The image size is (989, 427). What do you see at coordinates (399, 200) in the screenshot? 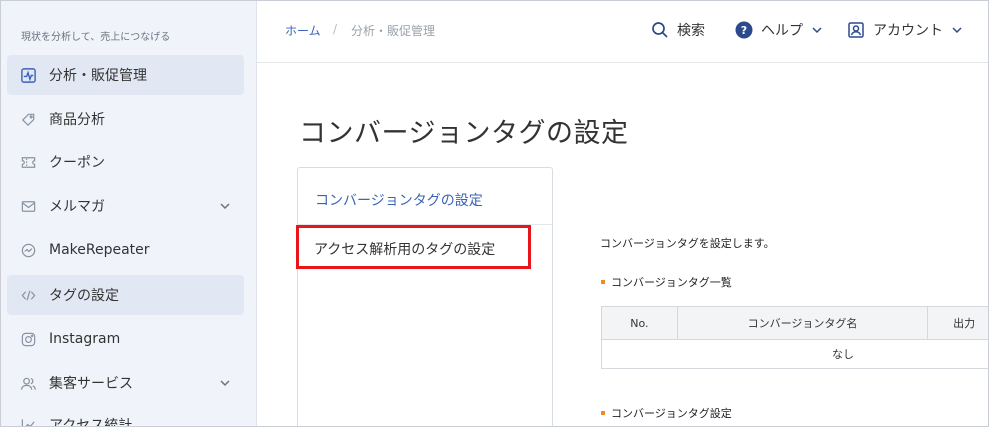
I see `tab-conversion-tag: コンバージョンタグの設定` at bounding box center [399, 200].